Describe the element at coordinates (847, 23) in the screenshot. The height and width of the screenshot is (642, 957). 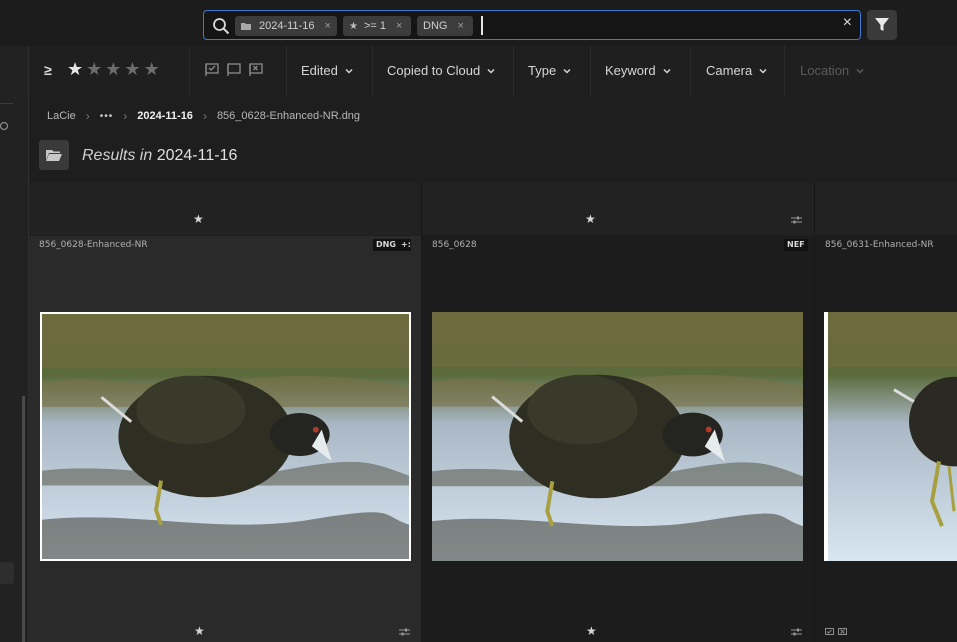
I see `clear-search-icon: ×` at that location.